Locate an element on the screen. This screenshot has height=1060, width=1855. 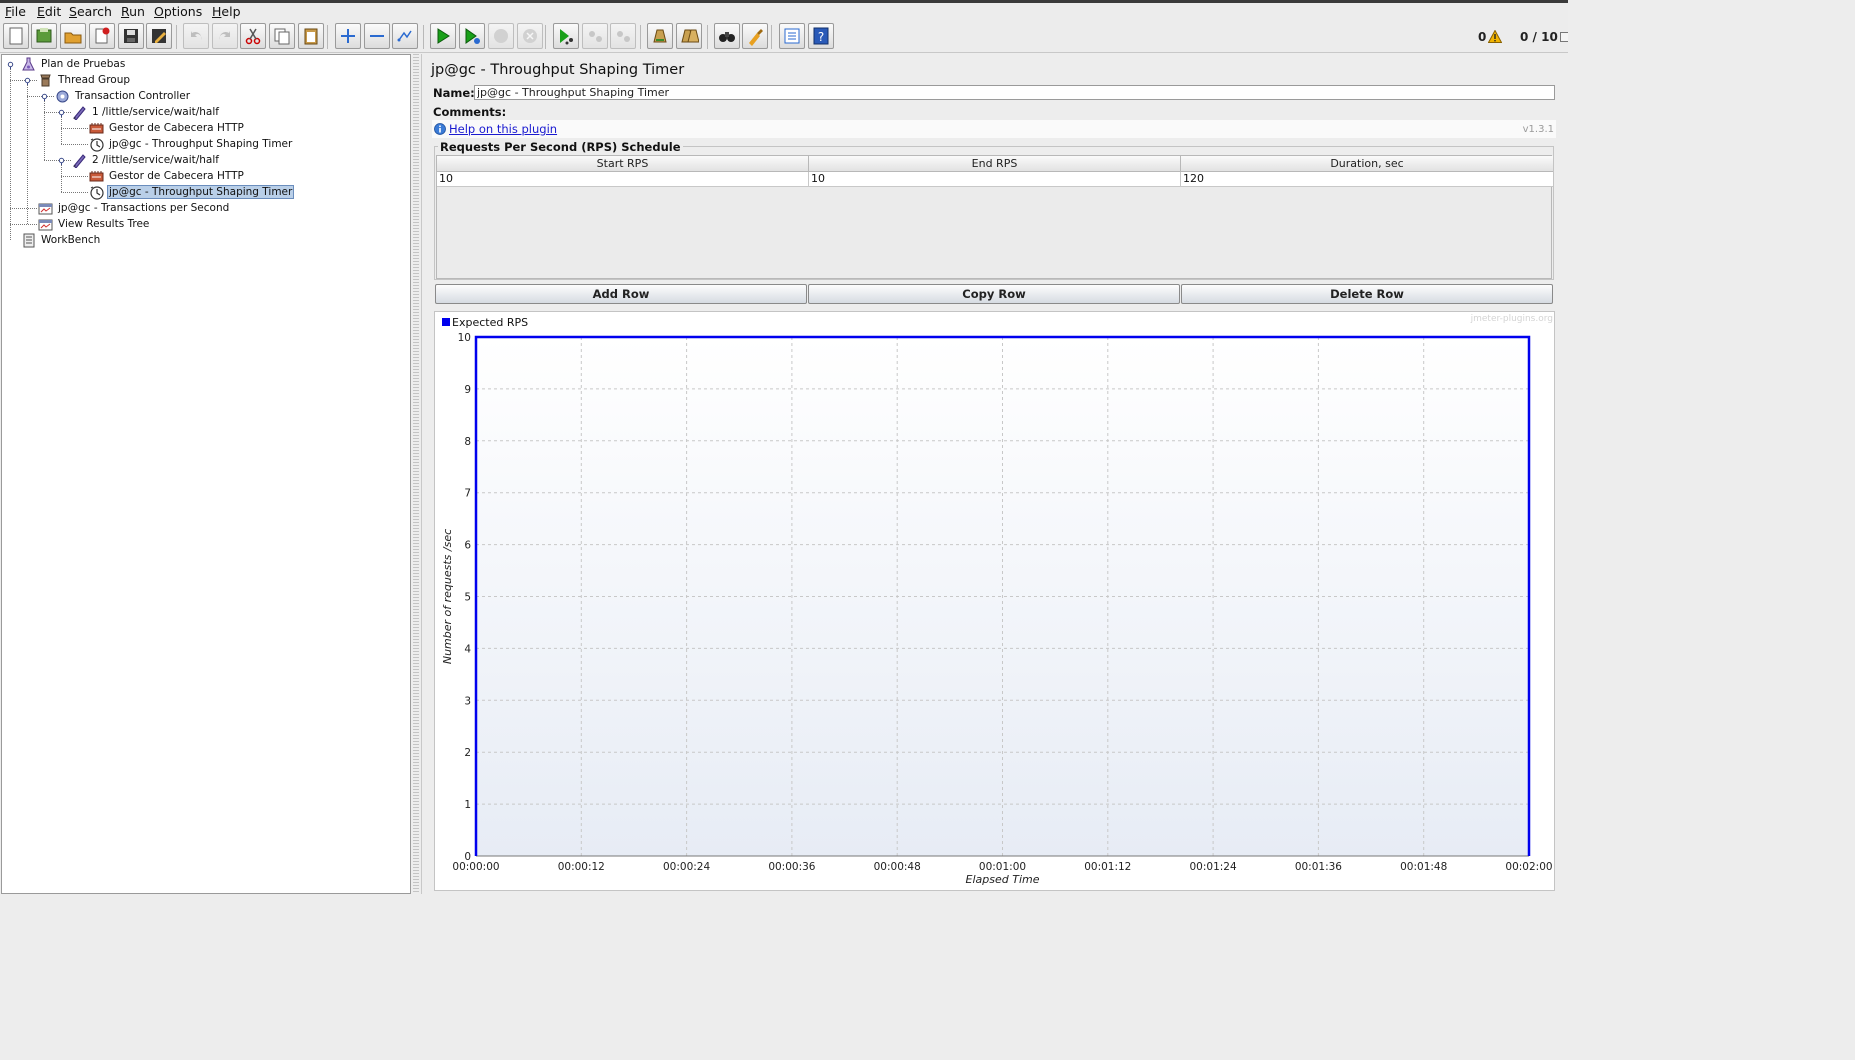
y-tick-label: 5 is located at coordinates (467, 598).